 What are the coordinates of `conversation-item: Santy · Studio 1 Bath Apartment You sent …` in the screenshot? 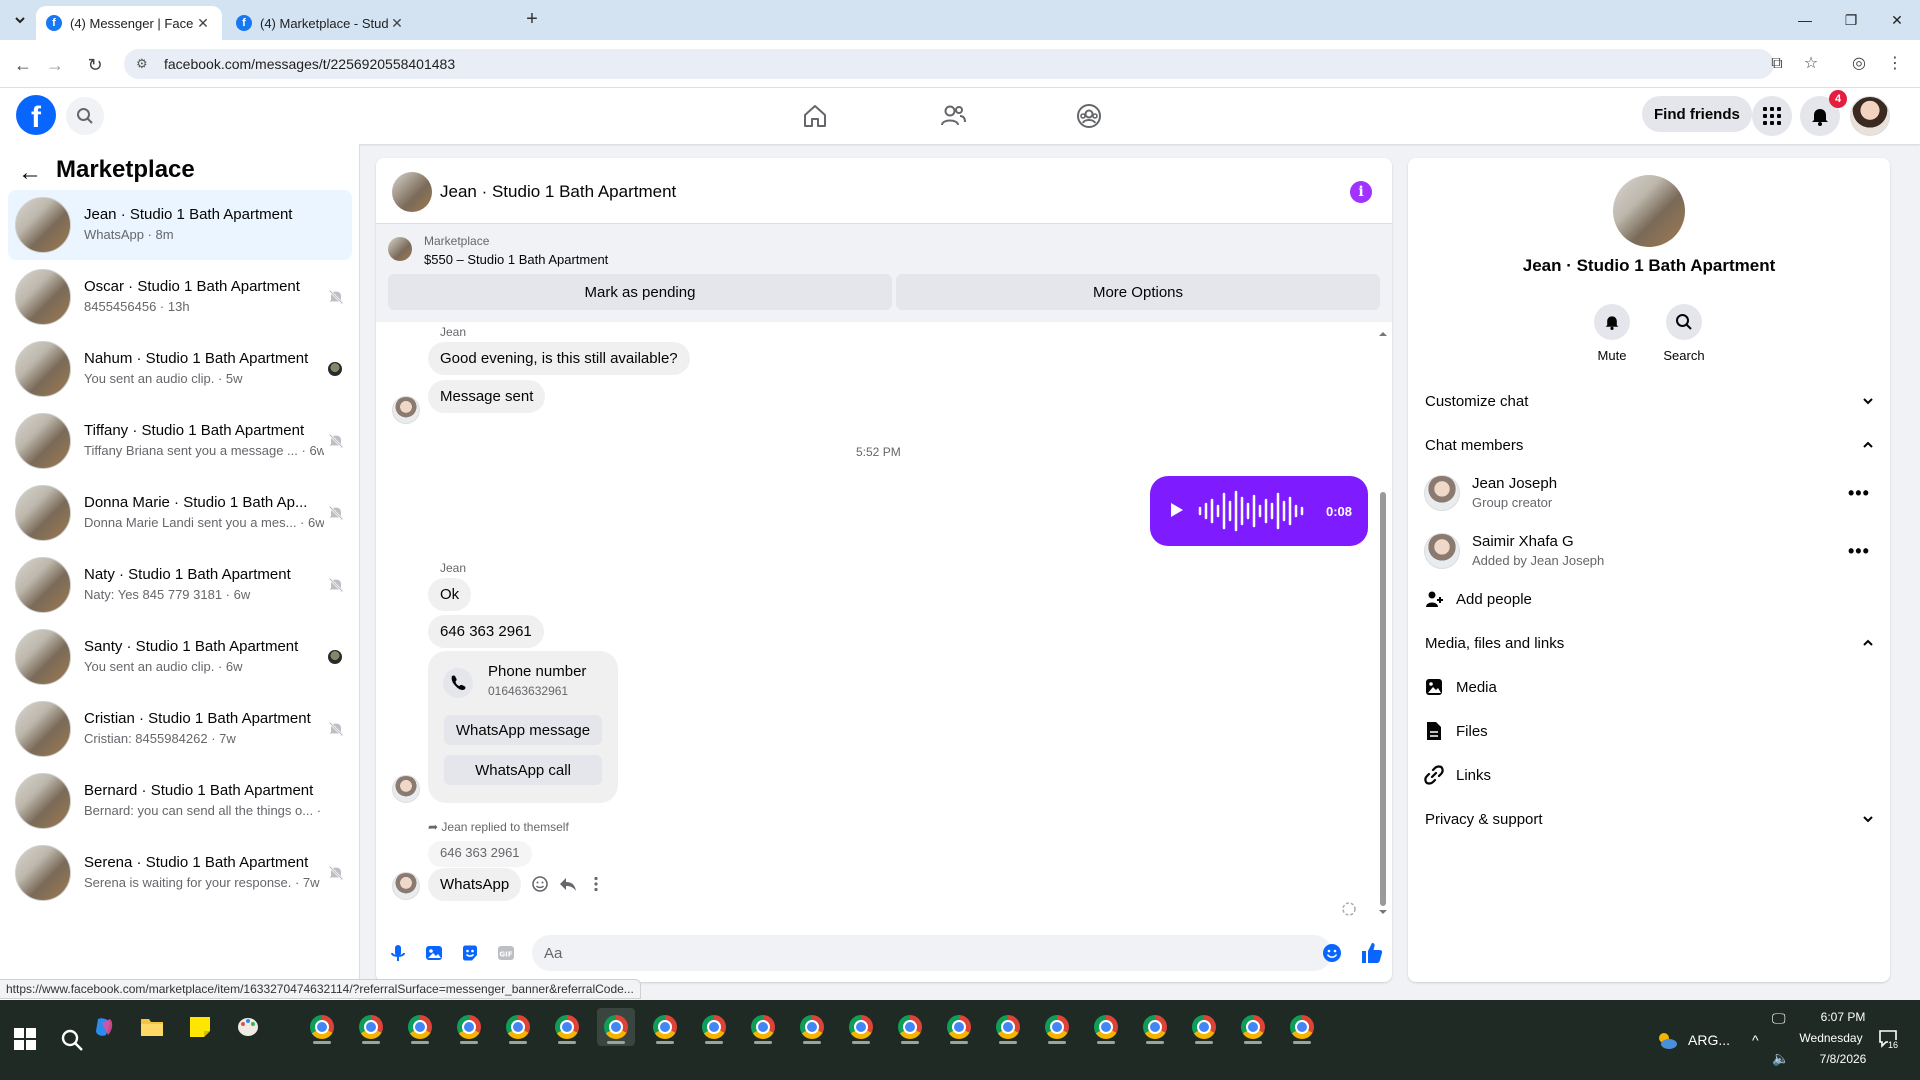 It's located at (180, 657).